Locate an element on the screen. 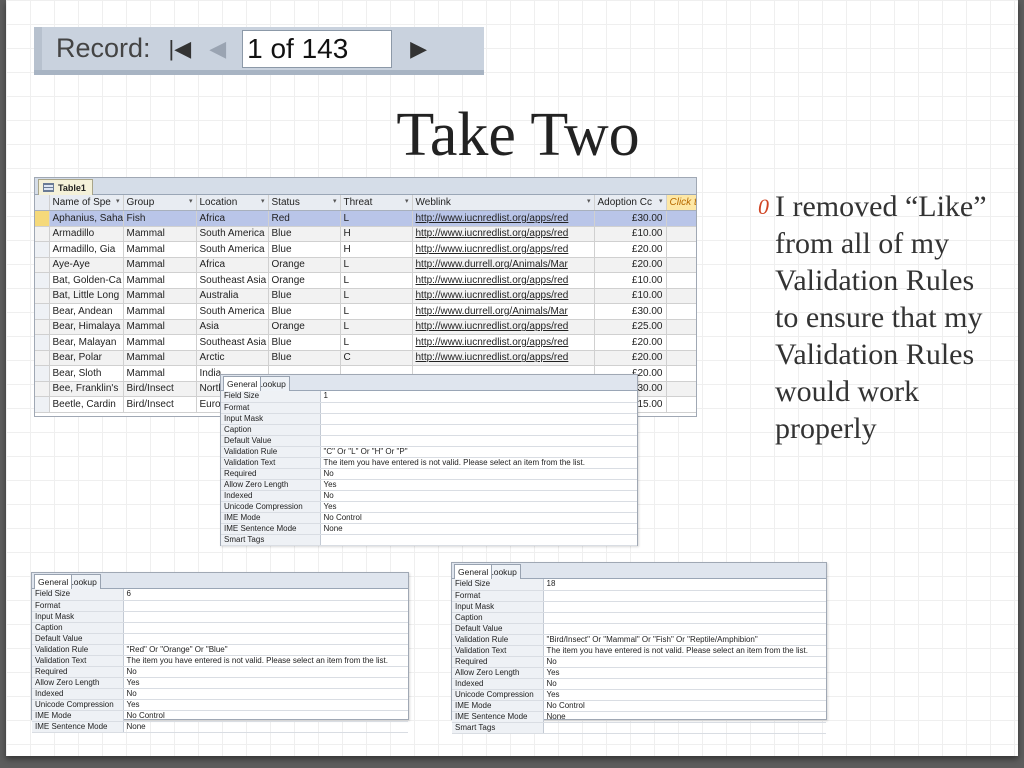 The width and height of the screenshot is (1024, 768). table-cell: Bat, Golden-Ca is located at coordinates (86, 280).